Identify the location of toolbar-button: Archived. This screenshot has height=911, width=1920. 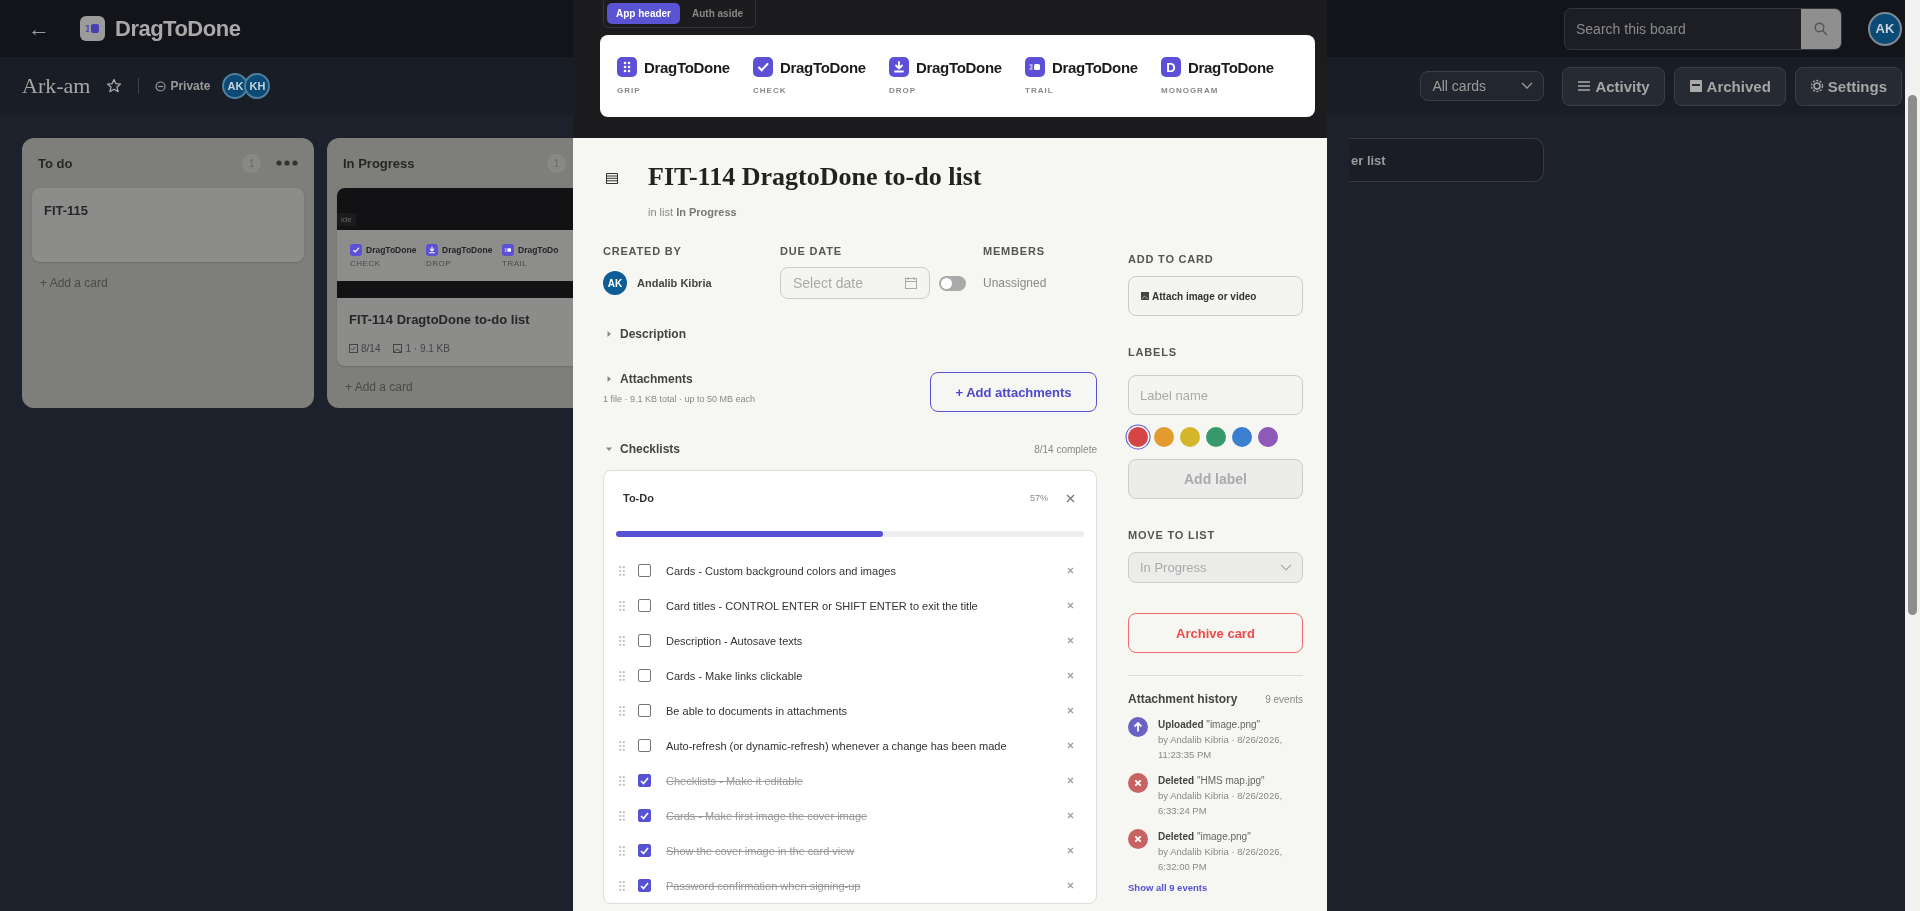
(1729, 86).